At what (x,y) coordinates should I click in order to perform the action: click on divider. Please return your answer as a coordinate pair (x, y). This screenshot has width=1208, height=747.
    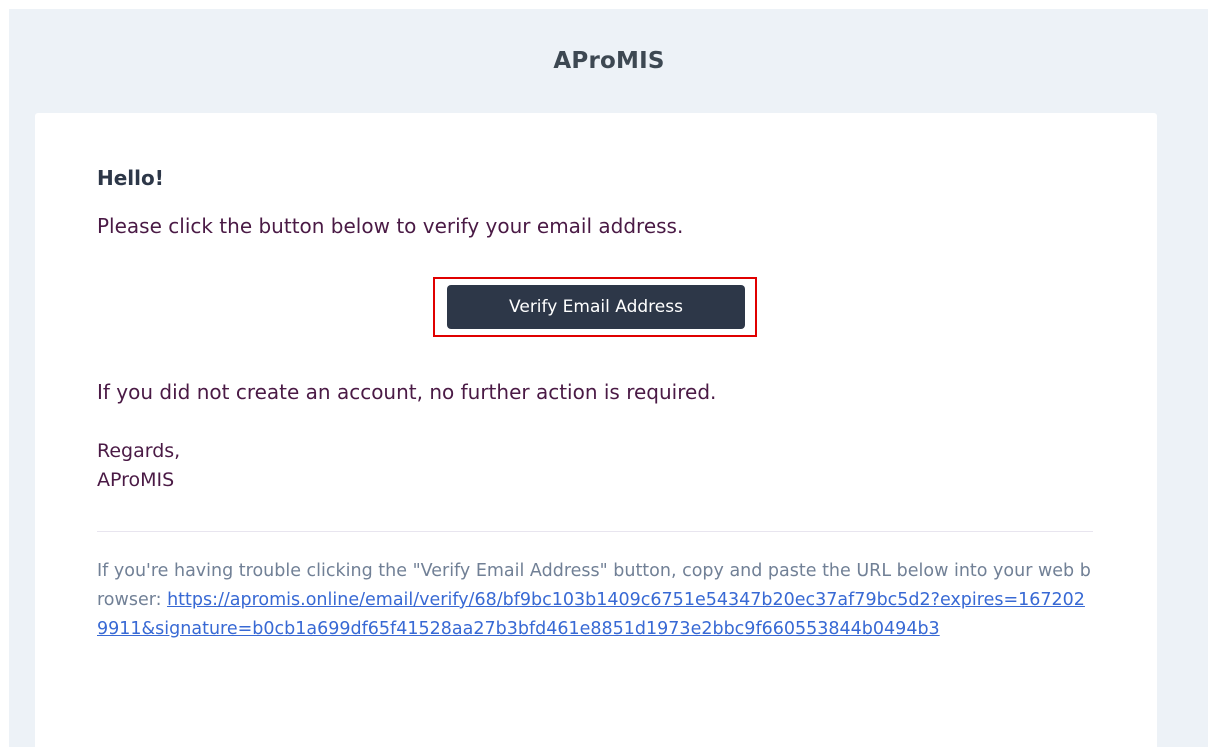
    Looking at the image, I should click on (595, 531).